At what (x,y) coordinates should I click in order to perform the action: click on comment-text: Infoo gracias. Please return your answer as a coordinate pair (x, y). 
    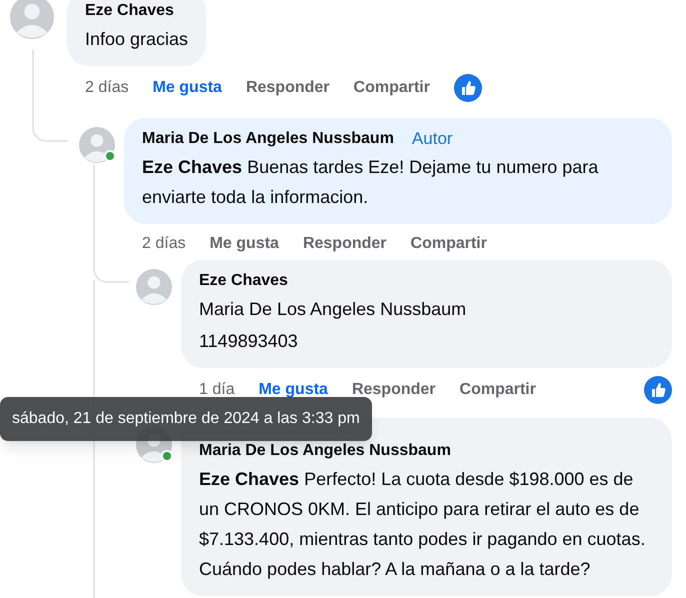
    Looking at the image, I should click on (136, 39).